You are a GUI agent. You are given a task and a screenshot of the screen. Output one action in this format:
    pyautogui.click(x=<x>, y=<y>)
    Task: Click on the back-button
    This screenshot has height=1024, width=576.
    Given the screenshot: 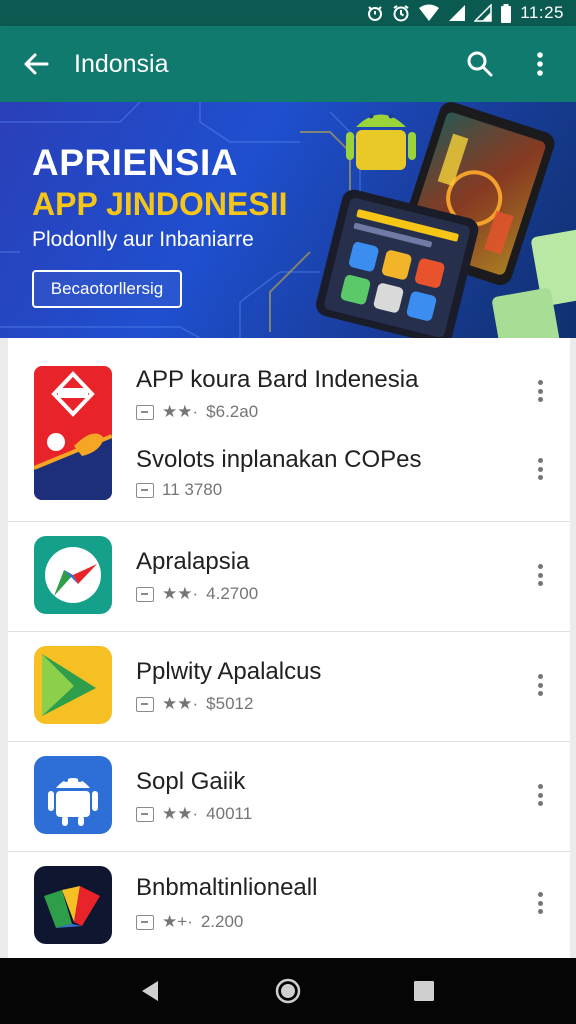 What is the action you would take?
    pyautogui.click(x=36, y=64)
    